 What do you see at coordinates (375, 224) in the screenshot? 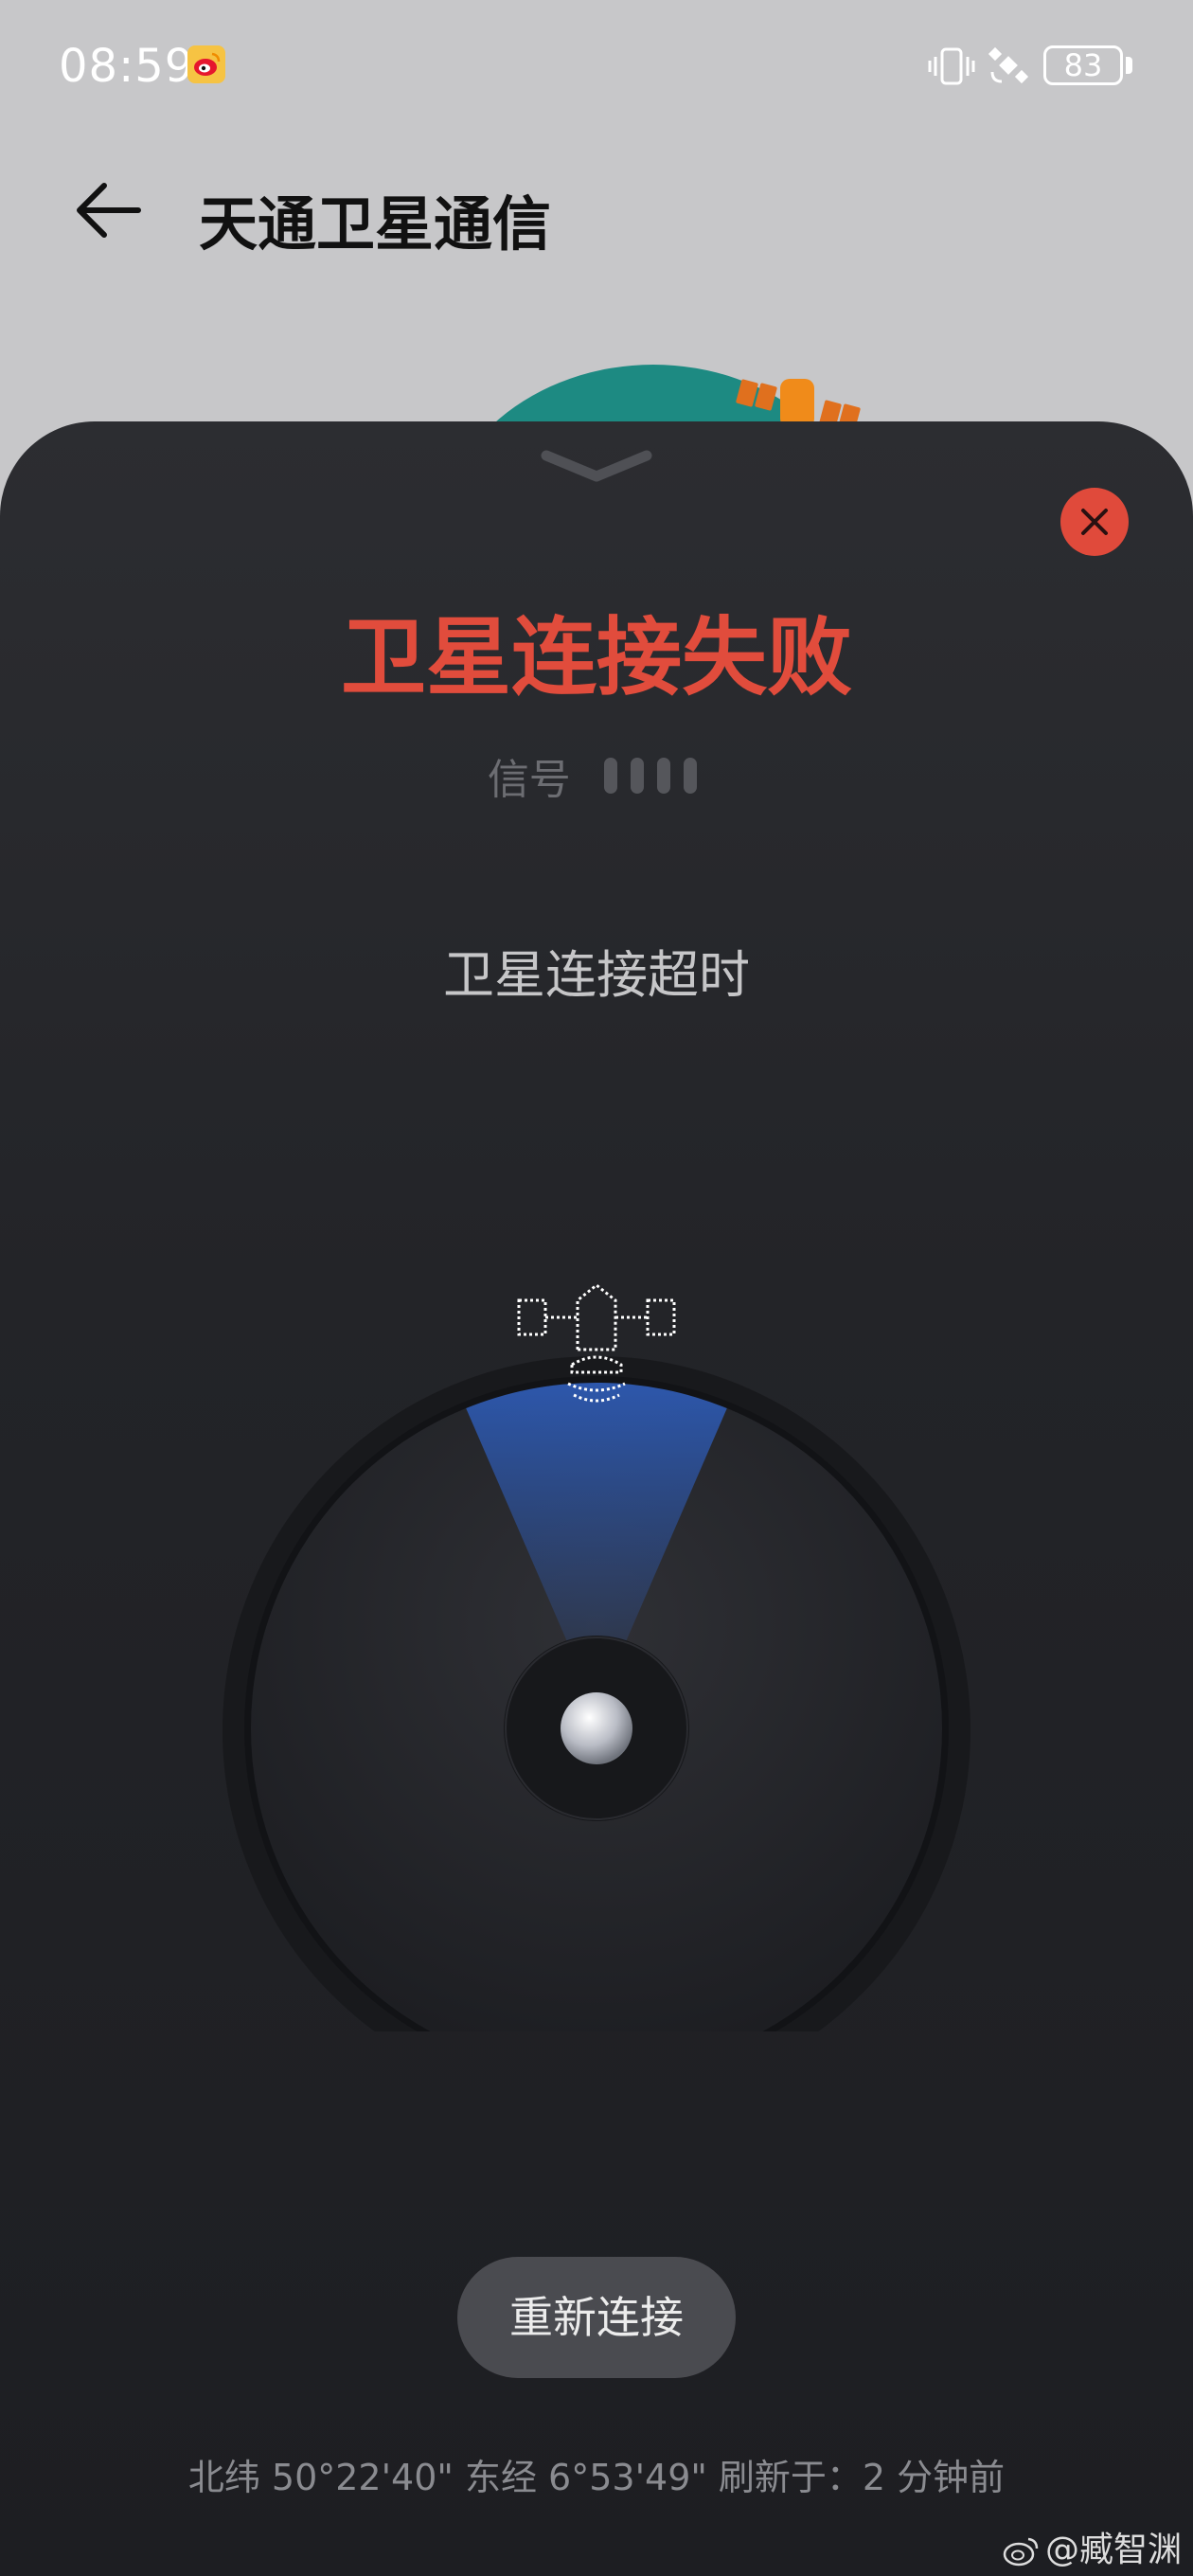
I see `page-title: 天通卫星通信` at bounding box center [375, 224].